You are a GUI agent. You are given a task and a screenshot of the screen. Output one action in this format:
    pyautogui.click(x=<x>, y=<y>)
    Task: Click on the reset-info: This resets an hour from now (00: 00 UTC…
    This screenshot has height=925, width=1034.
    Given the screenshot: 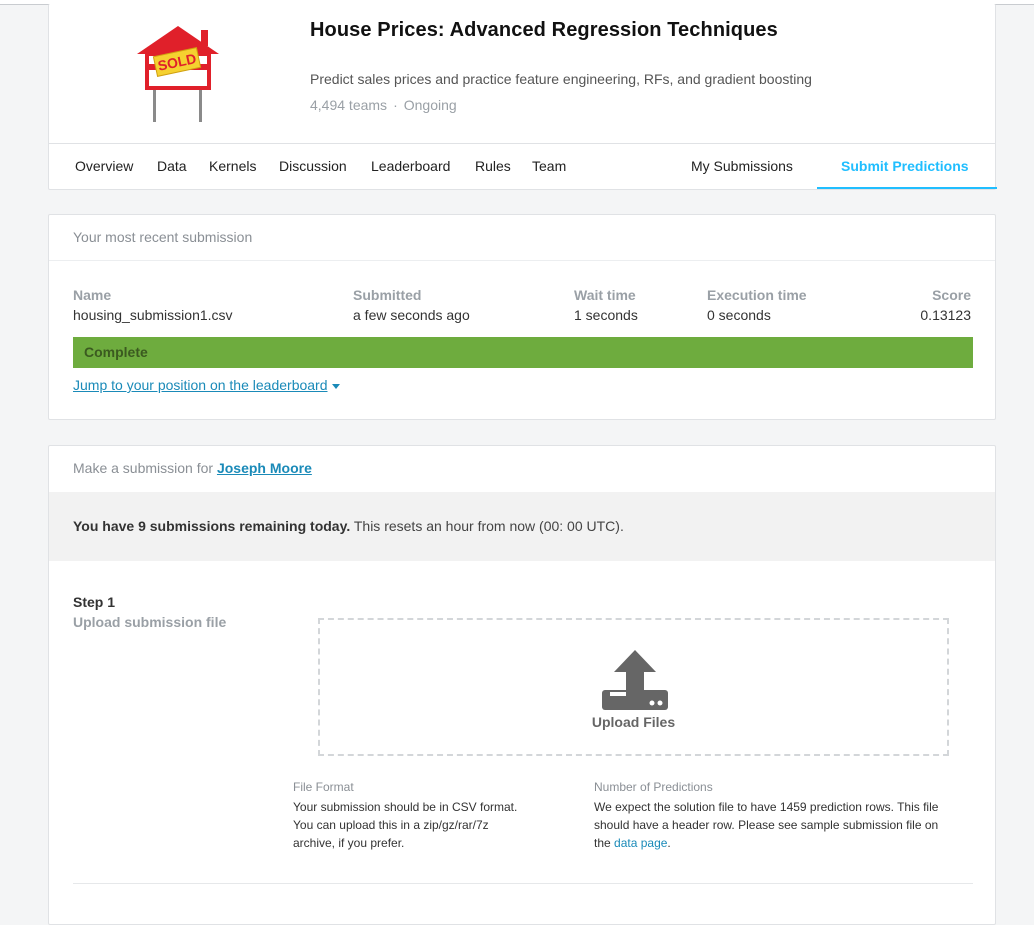 What is the action you would take?
    pyautogui.click(x=488, y=526)
    